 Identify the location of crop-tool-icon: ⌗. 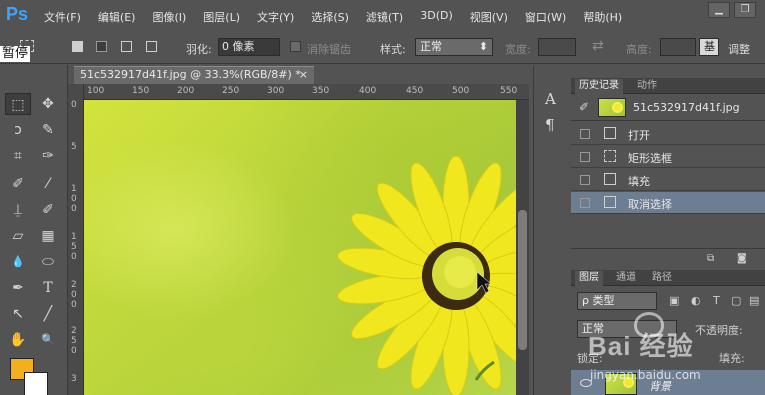
(18, 156).